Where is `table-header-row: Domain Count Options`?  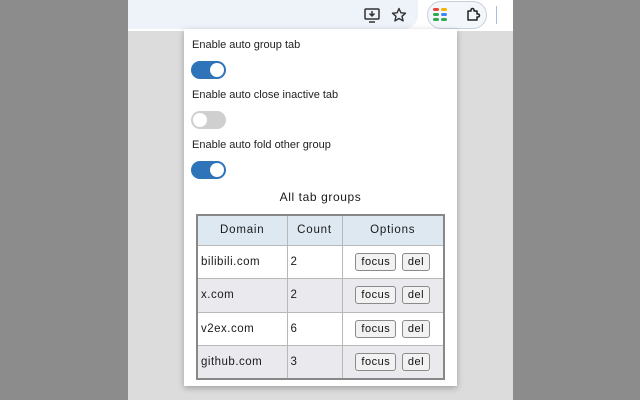
table-header-row: Domain Count Options is located at coordinates (320, 230).